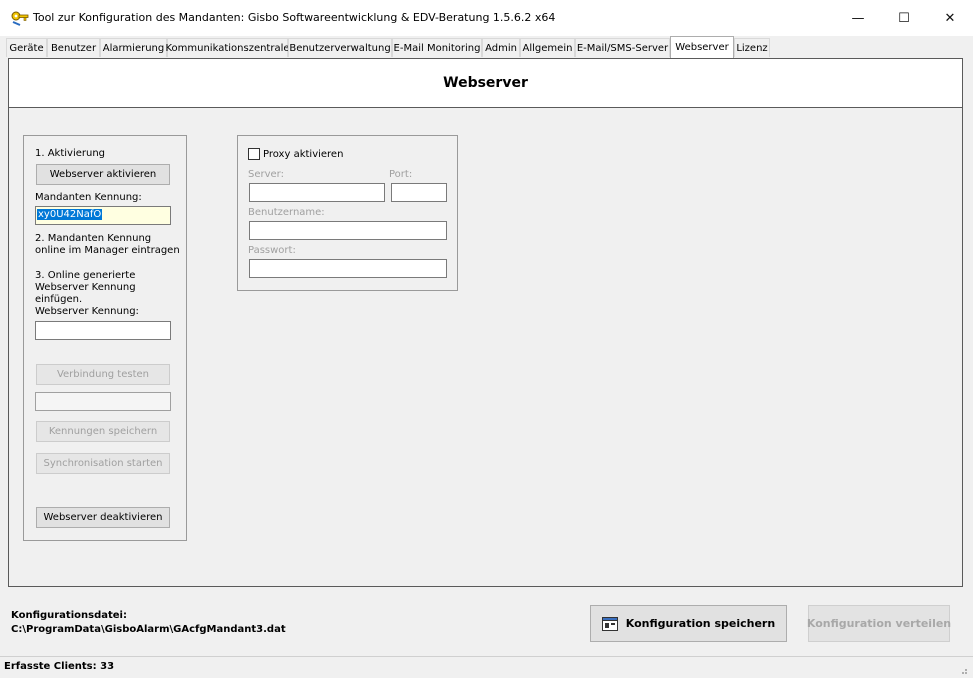 This screenshot has height=678, width=973. Describe the element at coordinates (340, 47) in the screenshot. I see `tab-benutzerverwaltung: Benutzerverwaltung` at that location.